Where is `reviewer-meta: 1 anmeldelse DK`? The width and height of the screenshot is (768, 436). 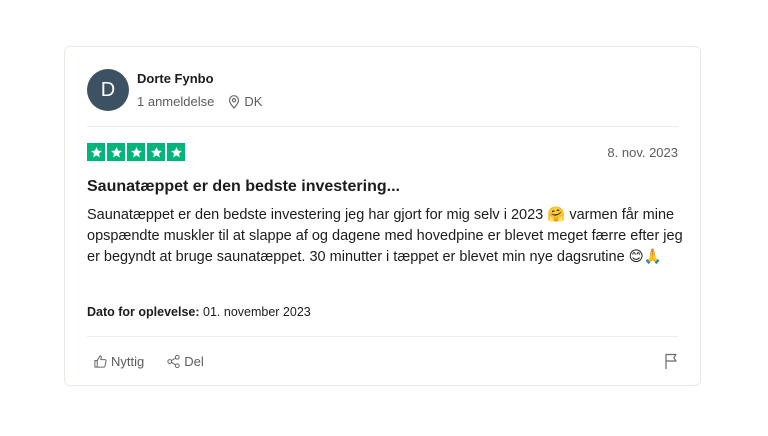 reviewer-meta: 1 anmeldelse DK is located at coordinates (199, 101).